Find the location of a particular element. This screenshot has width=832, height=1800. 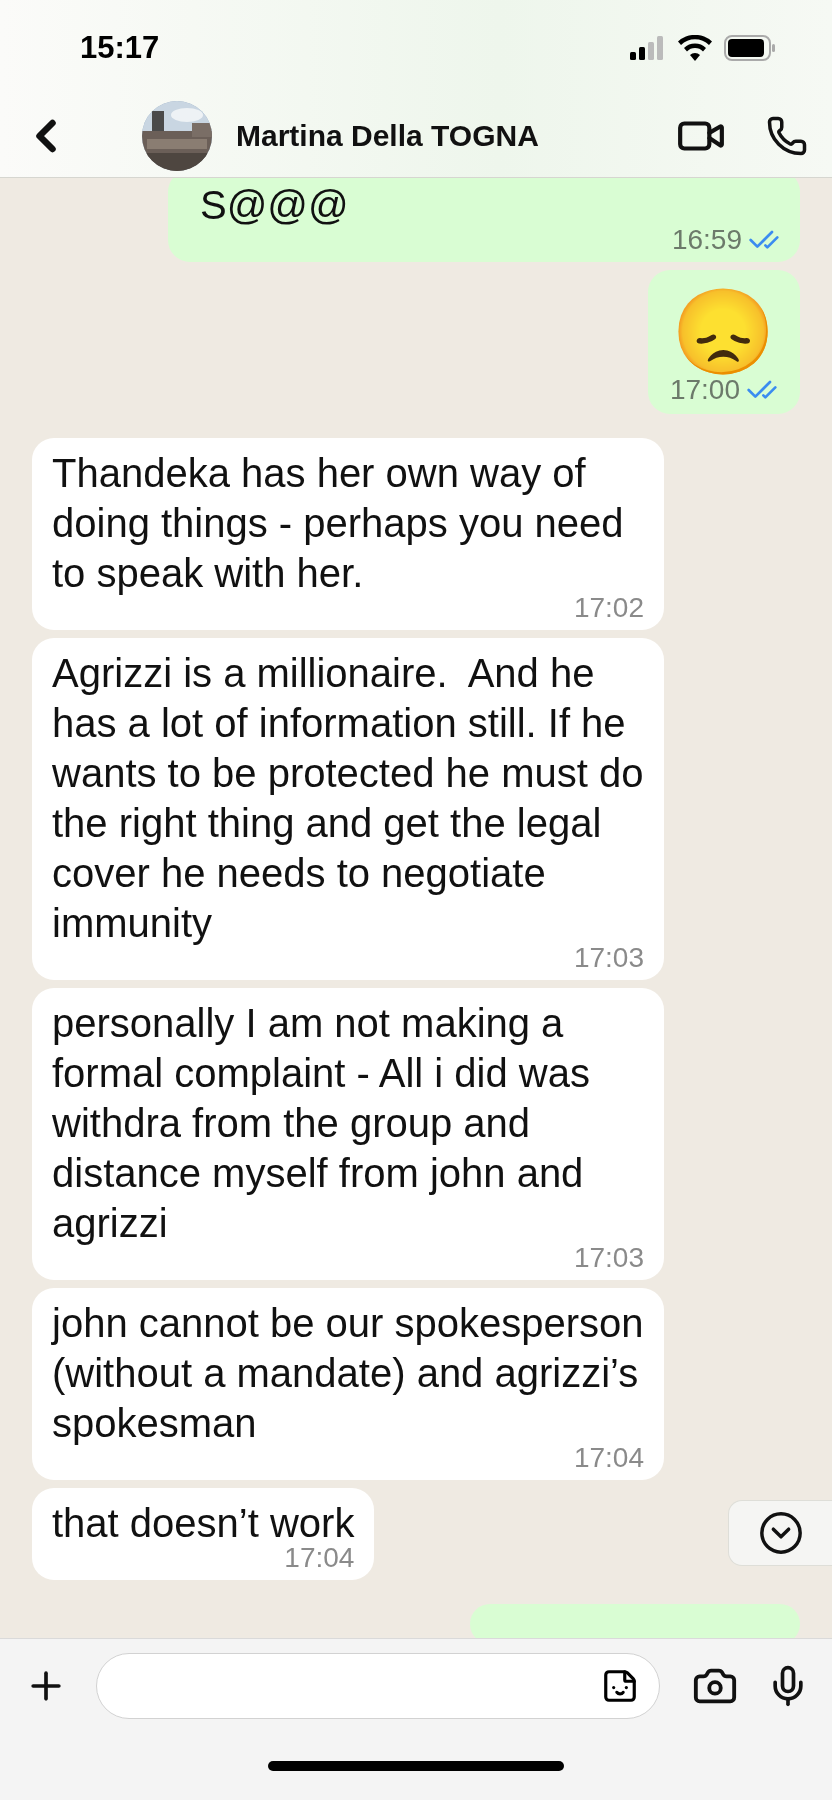

scroll-down-button is located at coordinates (780, 1533).